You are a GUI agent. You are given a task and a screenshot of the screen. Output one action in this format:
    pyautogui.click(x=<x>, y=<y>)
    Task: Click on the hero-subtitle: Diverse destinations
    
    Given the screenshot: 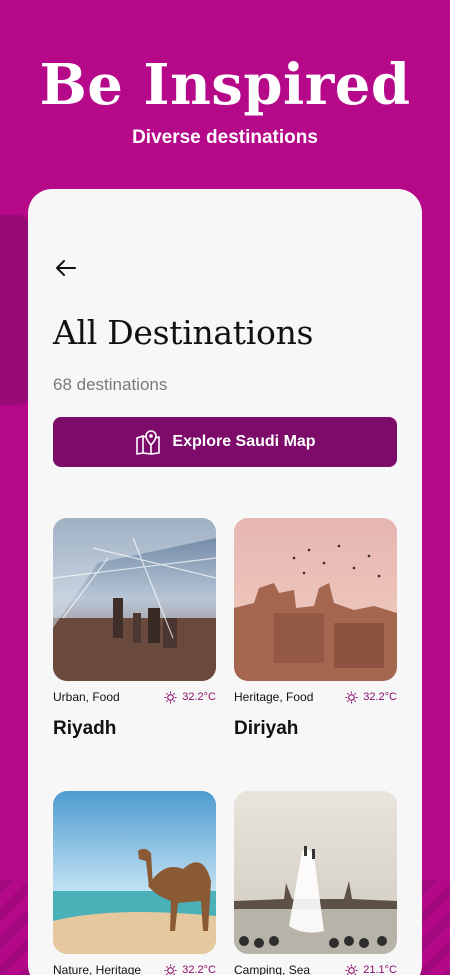 What is the action you would take?
    pyautogui.click(x=225, y=137)
    